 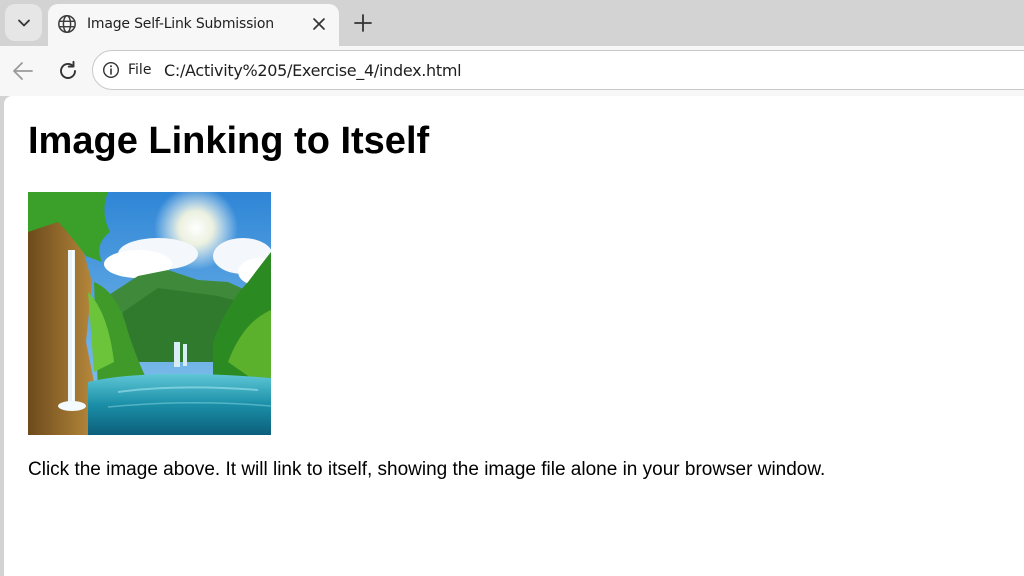 What do you see at coordinates (229, 141) in the screenshot?
I see `page-heading: Image Linking to Itself` at bounding box center [229, 141].